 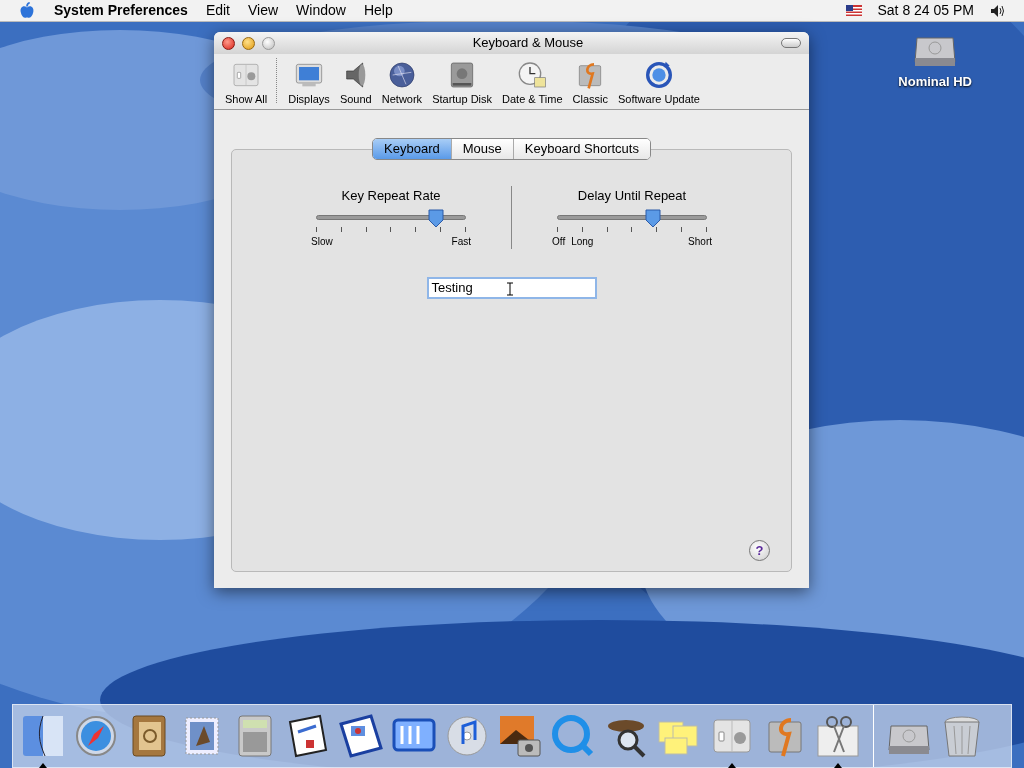 What do you see at coordinates (462, 82) in the screenshot?
I see `toolbar-item: Startup Disk` at bounding box center [462, 82].